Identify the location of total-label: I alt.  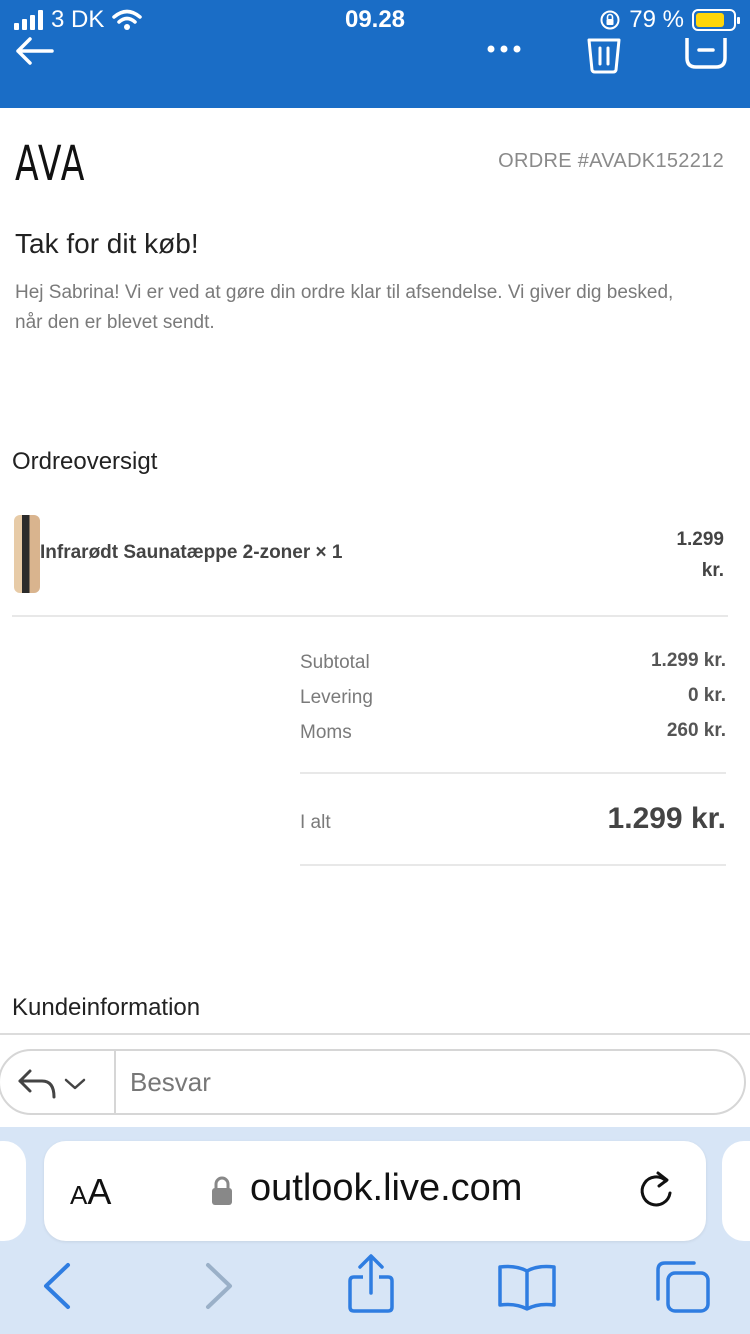
(315, 822).